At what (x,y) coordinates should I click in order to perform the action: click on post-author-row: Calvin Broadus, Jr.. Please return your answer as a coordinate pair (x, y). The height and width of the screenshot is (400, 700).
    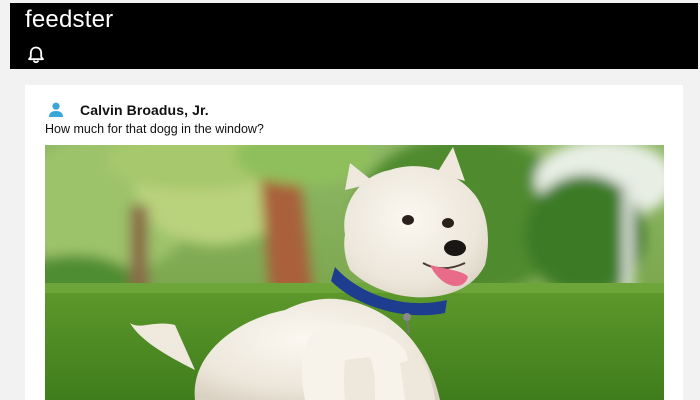
    Looking at the image, I should click on (128, 110).